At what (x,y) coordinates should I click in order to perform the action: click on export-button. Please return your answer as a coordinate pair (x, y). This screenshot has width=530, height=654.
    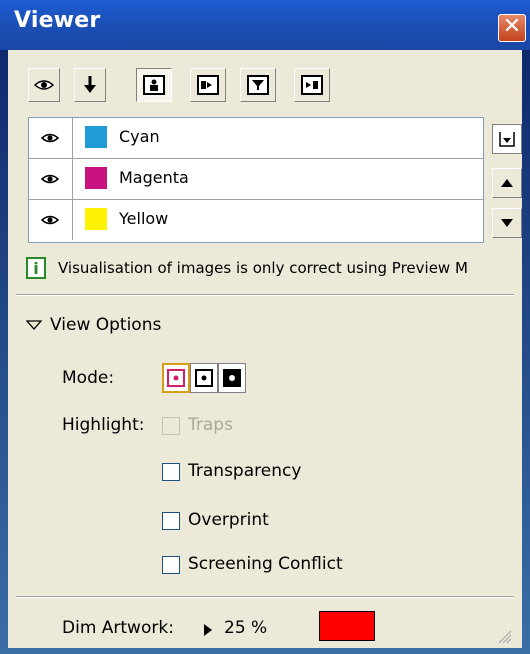
    Looking at the image, I should click on (507, 139).